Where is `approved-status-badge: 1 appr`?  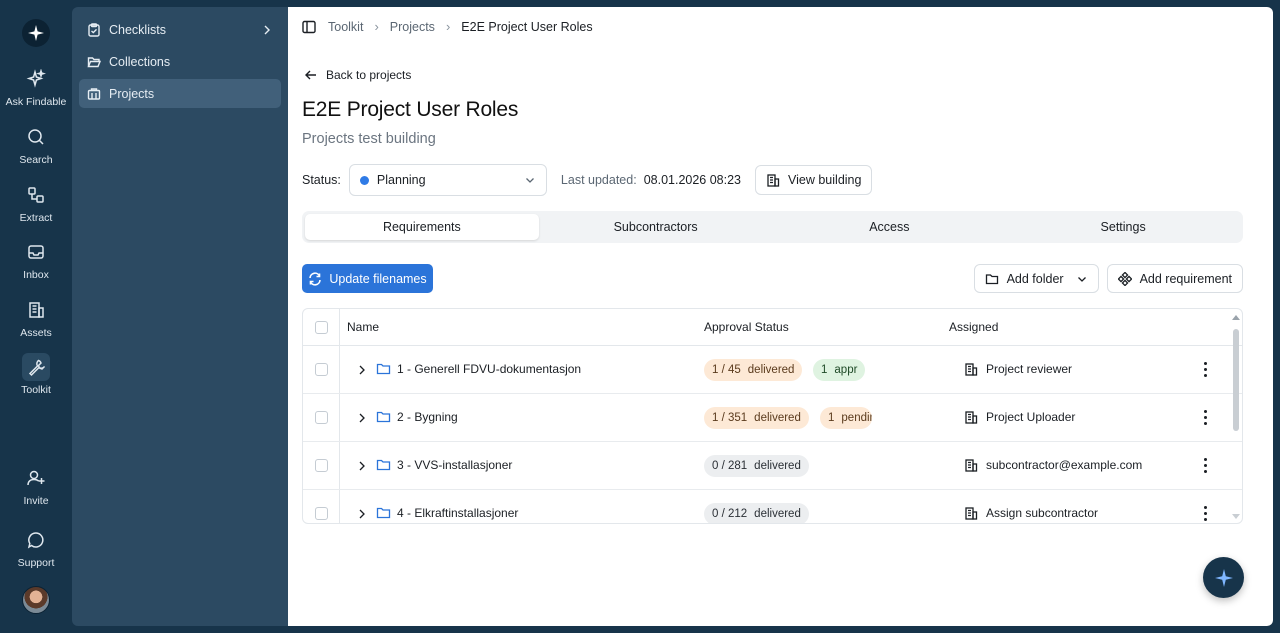 approved-status-badge: 1 appr is located at coordinates (839, 370).